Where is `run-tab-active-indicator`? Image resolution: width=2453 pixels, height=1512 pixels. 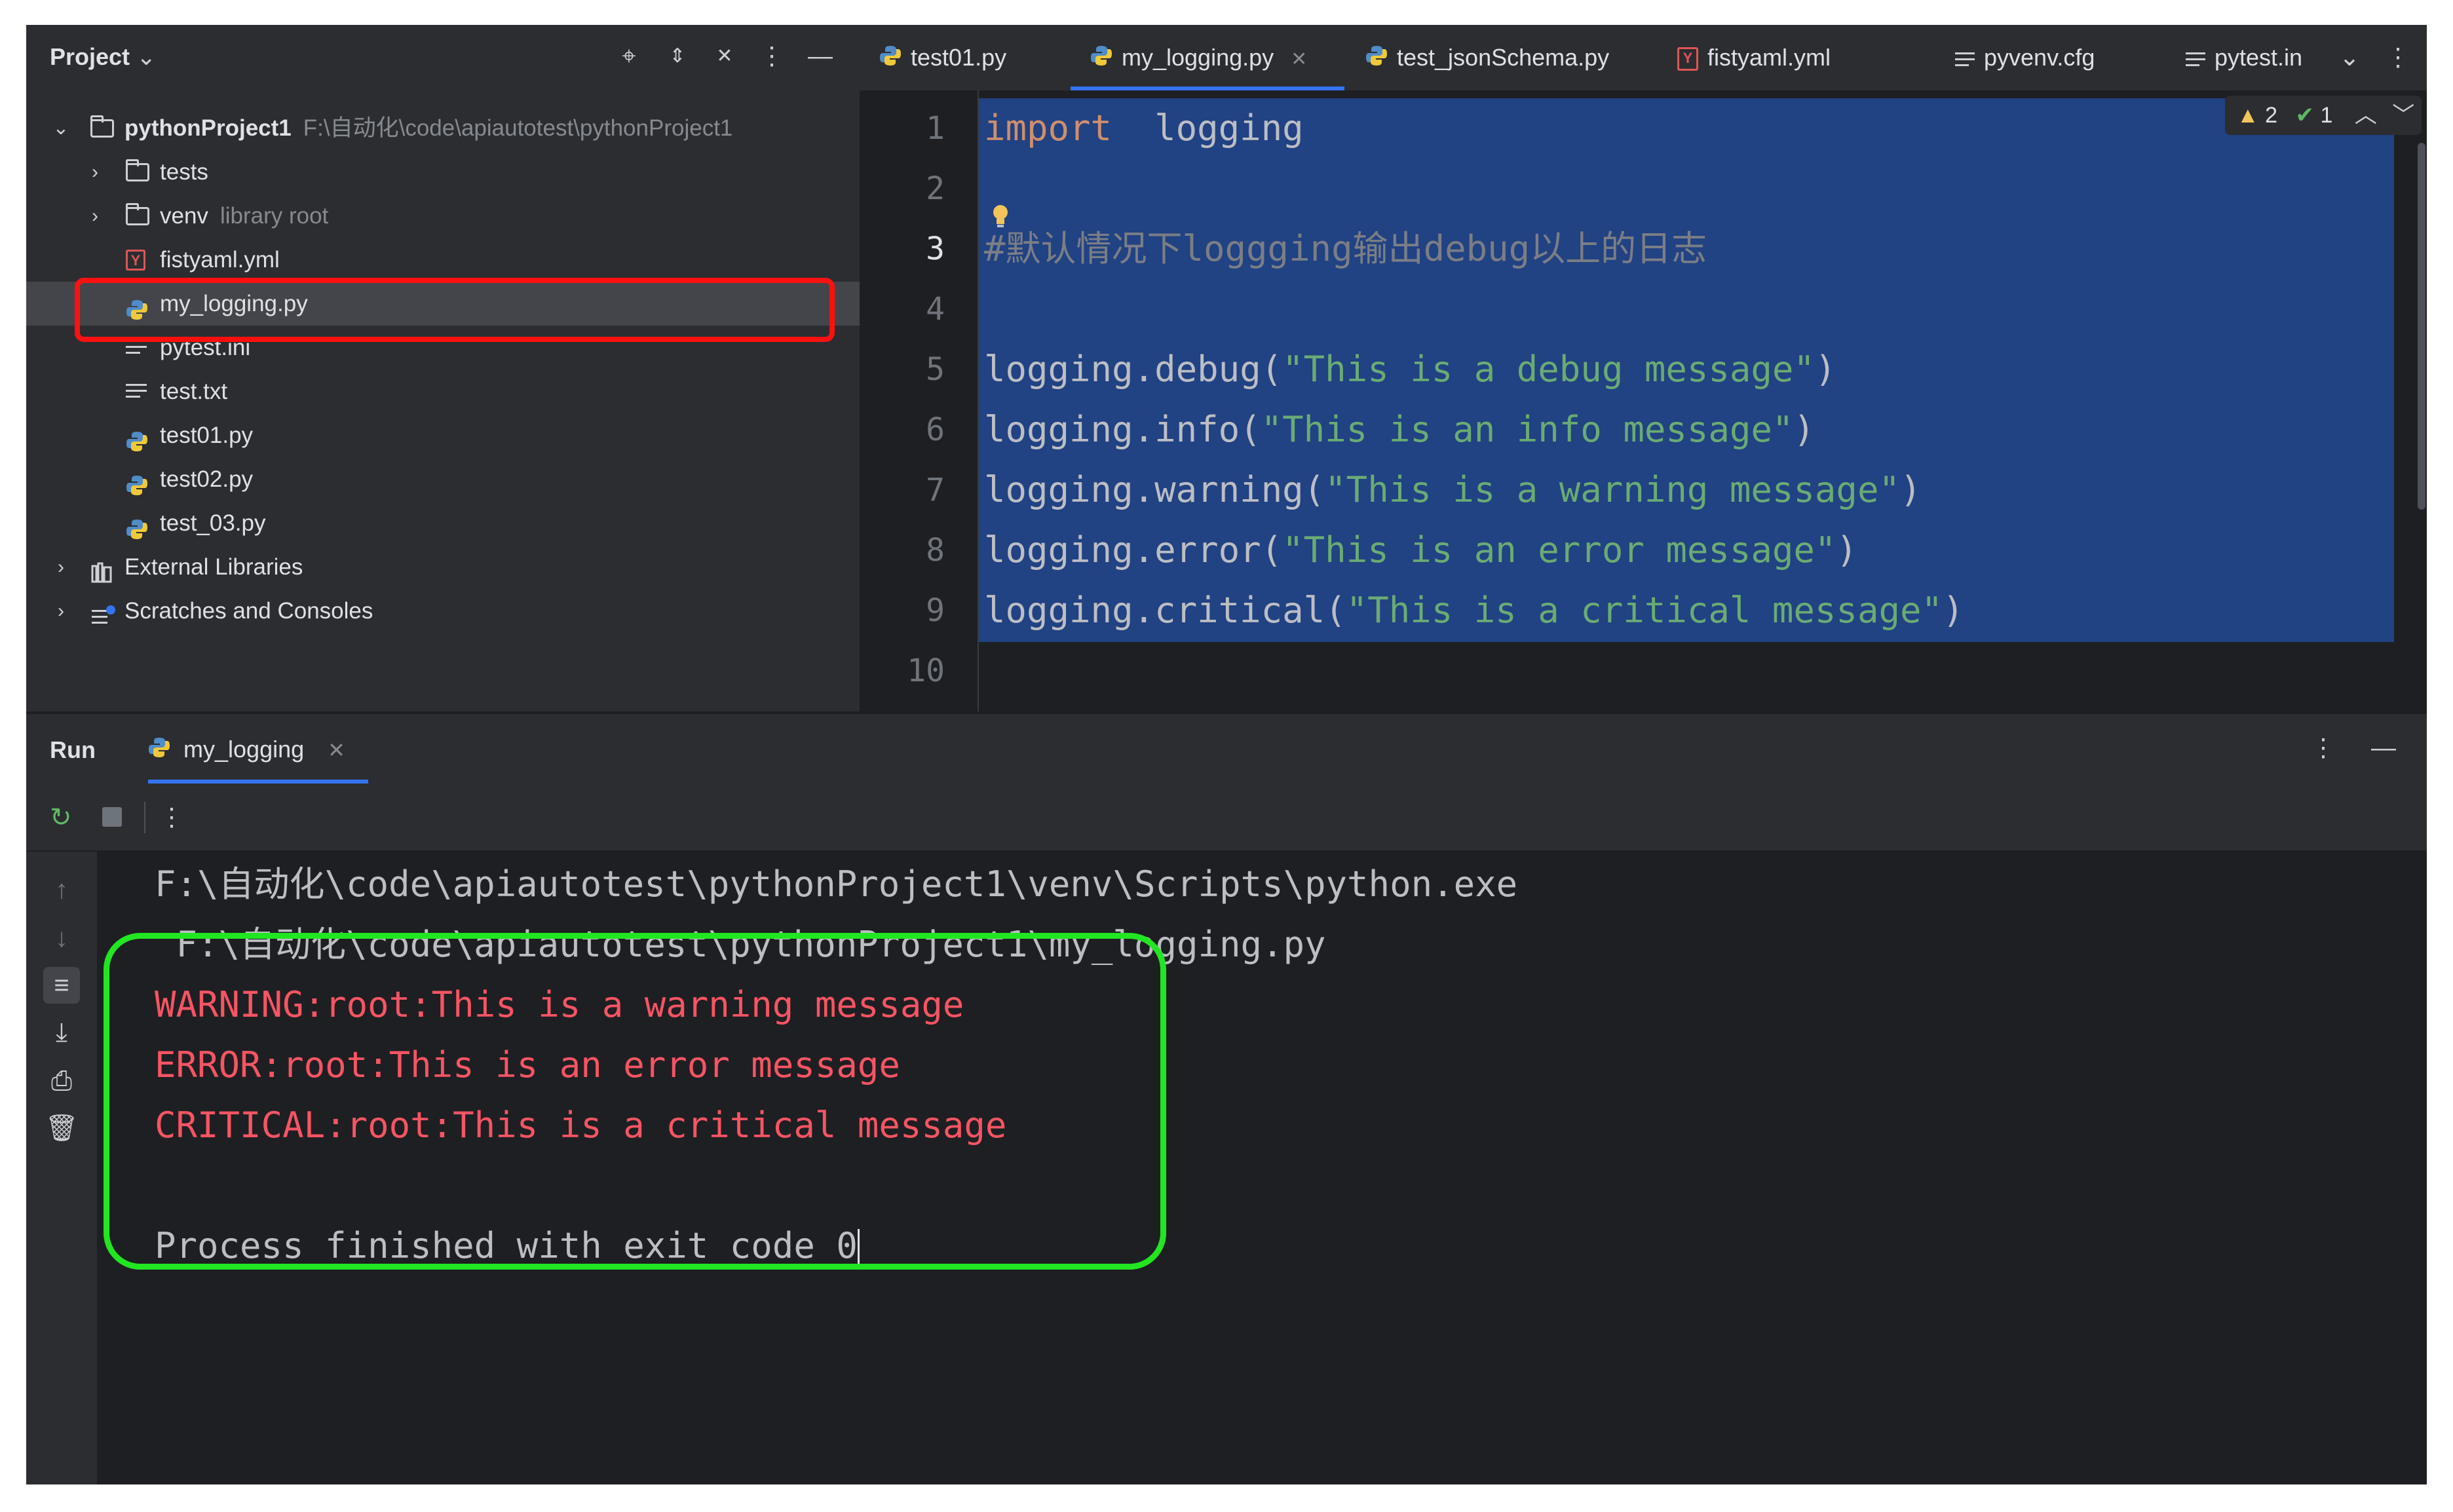
run-tab-active-indicator is located at coordinates (258, 782).